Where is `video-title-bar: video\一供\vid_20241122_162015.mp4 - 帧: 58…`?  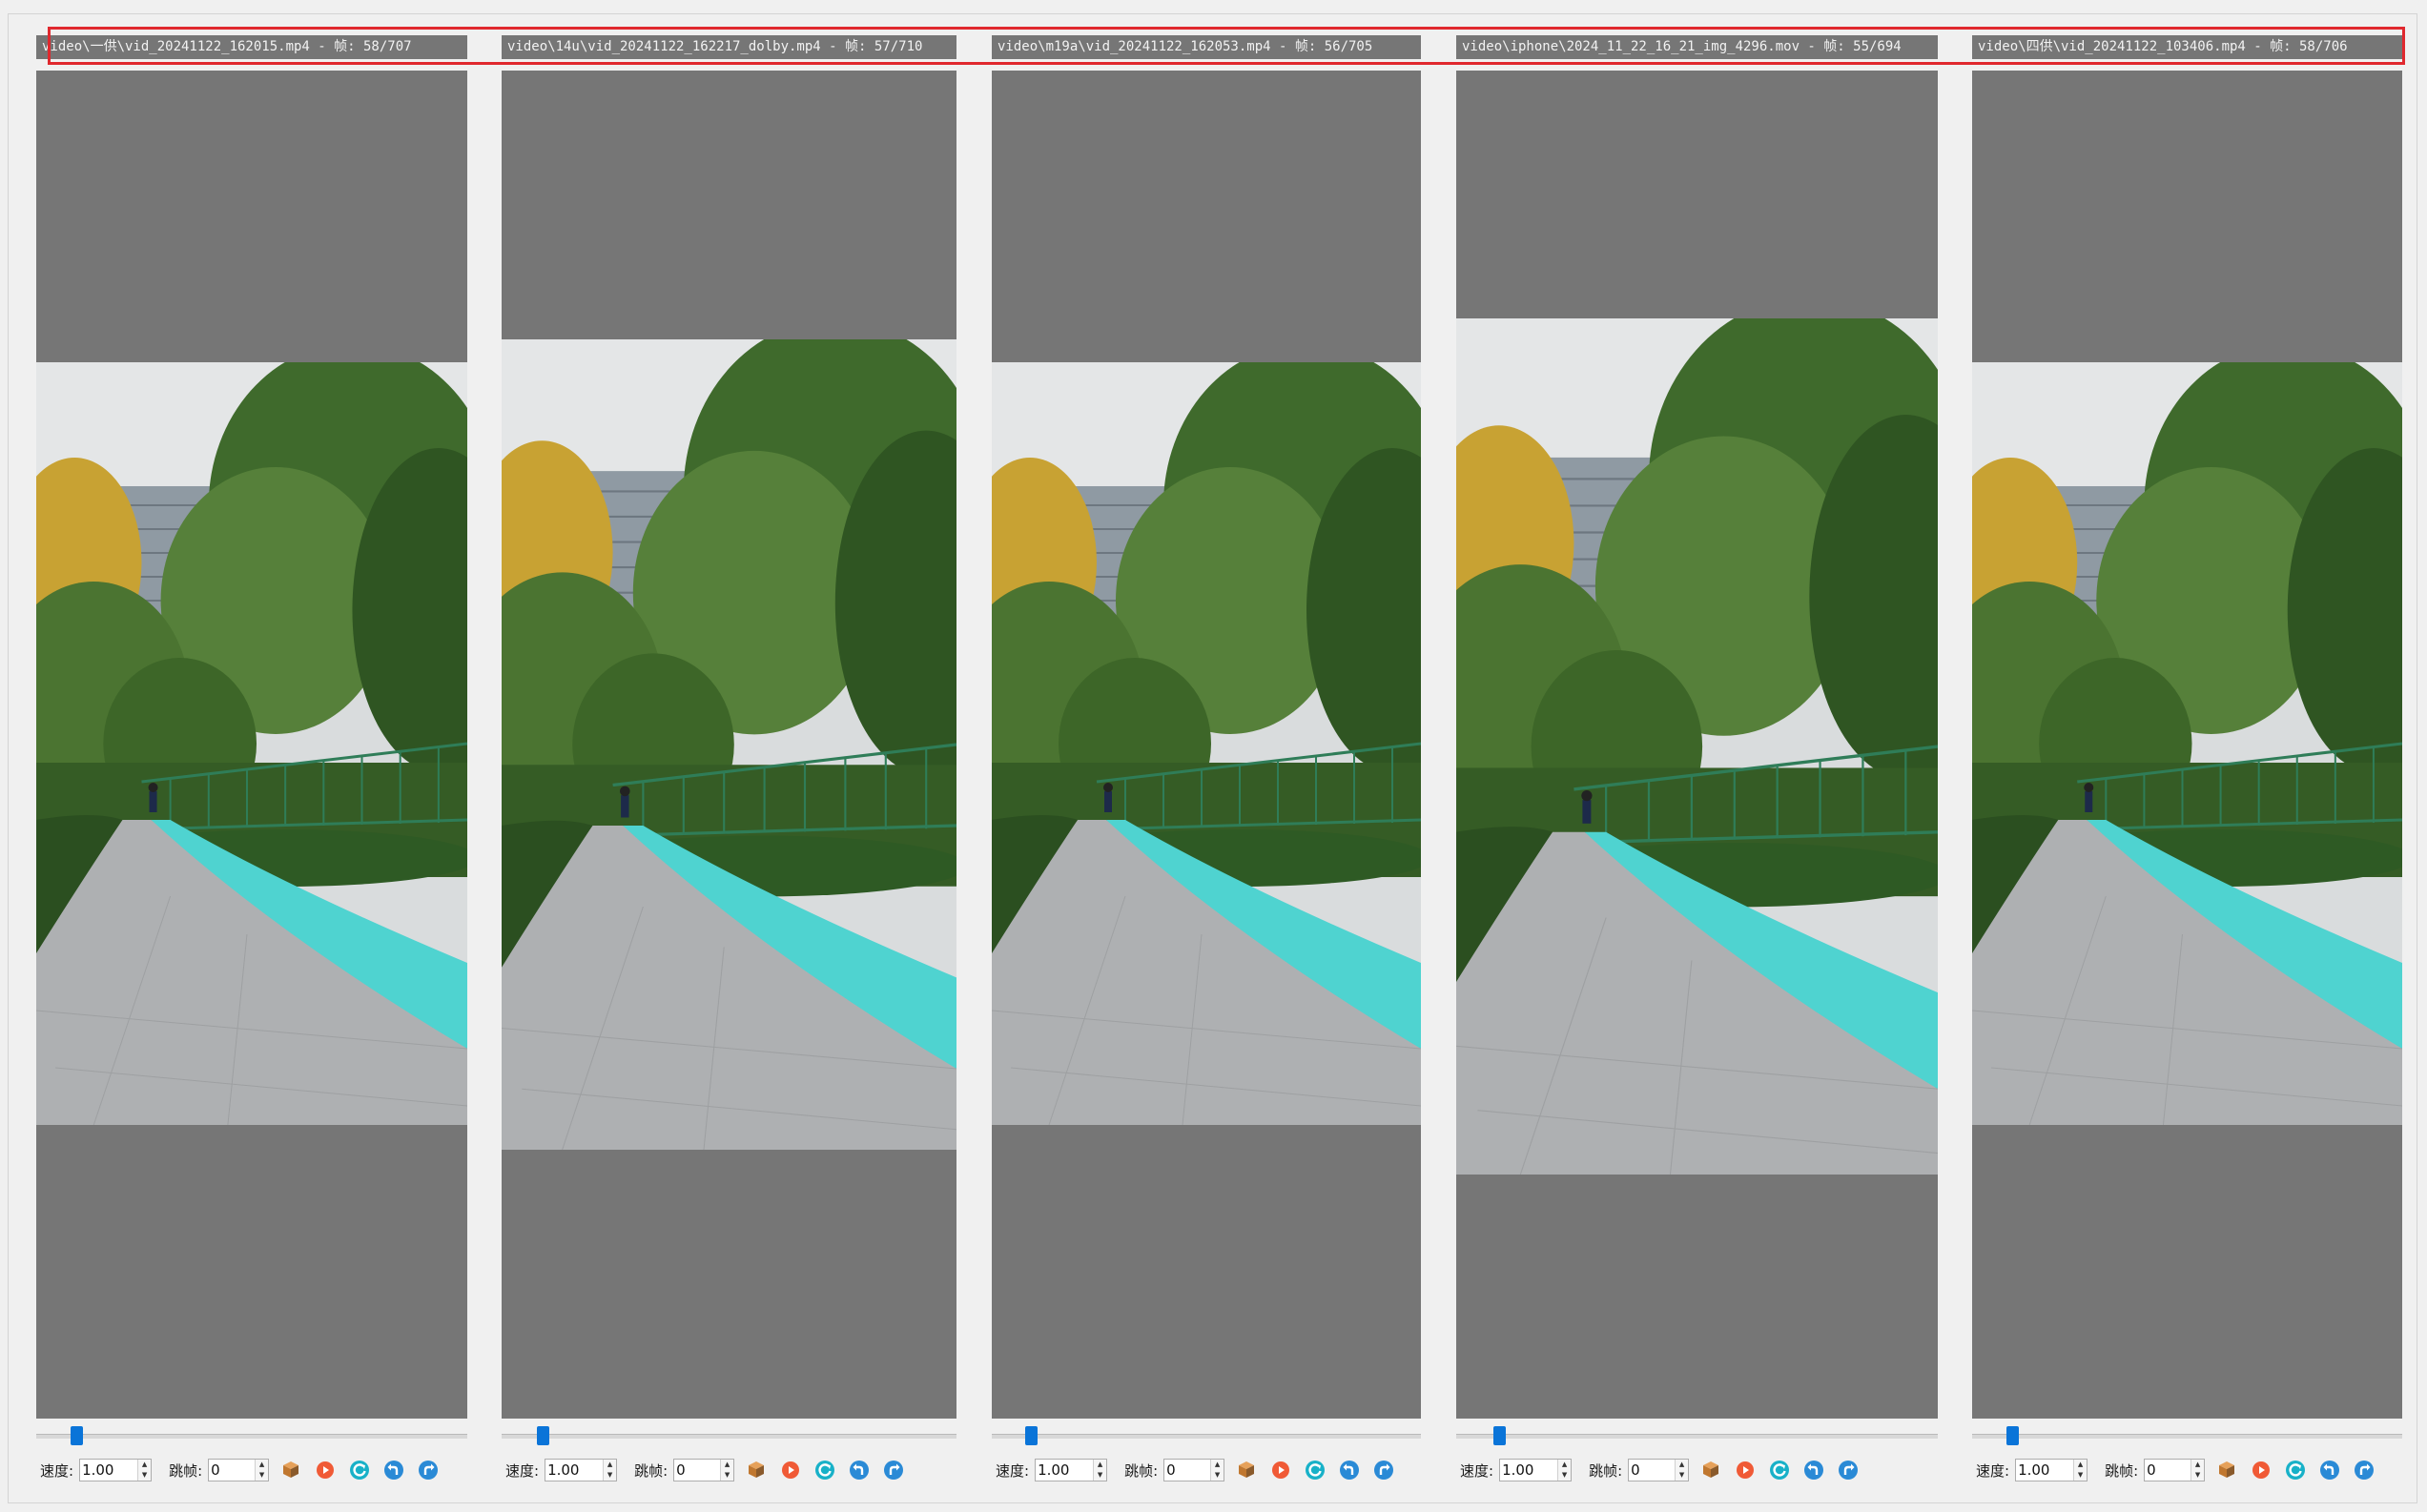 video-title-bar: video\一供\vid_20241122_162015.mp4 - 帧: 58… is located at coordinates (251, 47).